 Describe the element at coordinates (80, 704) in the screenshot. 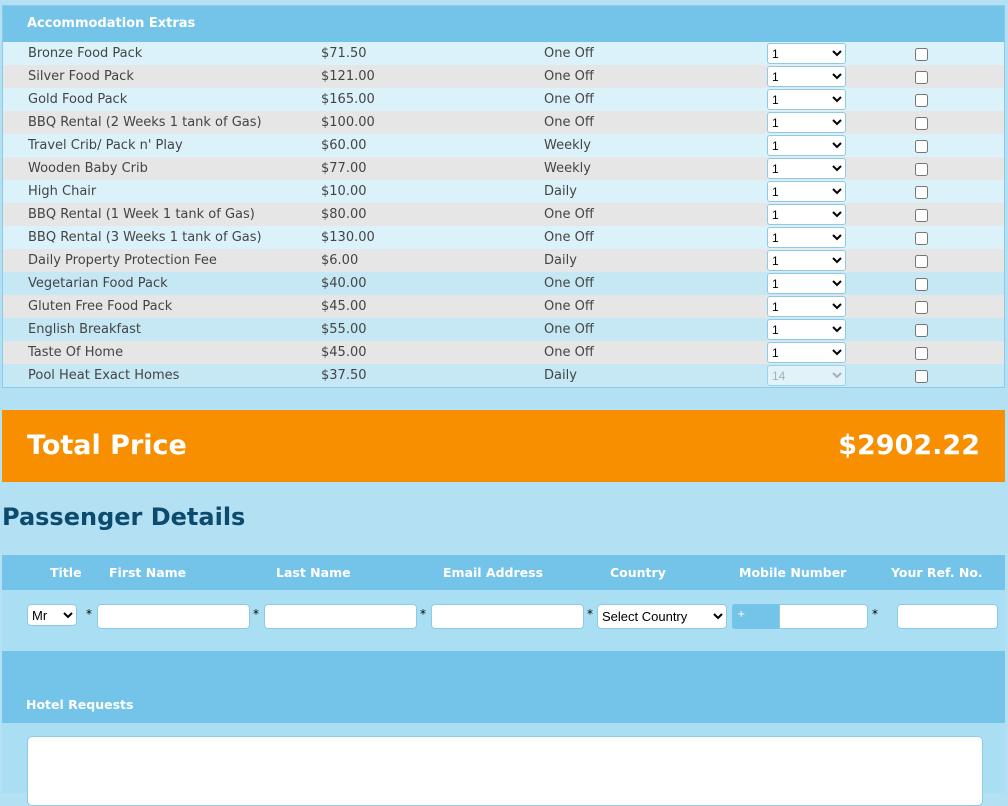

I see `hotel-requests-label: Hotel Requests` at that location.